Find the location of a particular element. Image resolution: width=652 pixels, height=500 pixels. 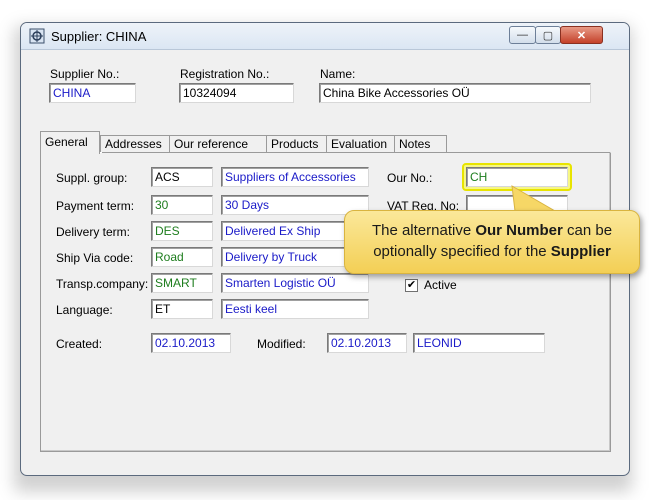

supplier-no-label: Supplier No.: is located at coordinates (85, 74).